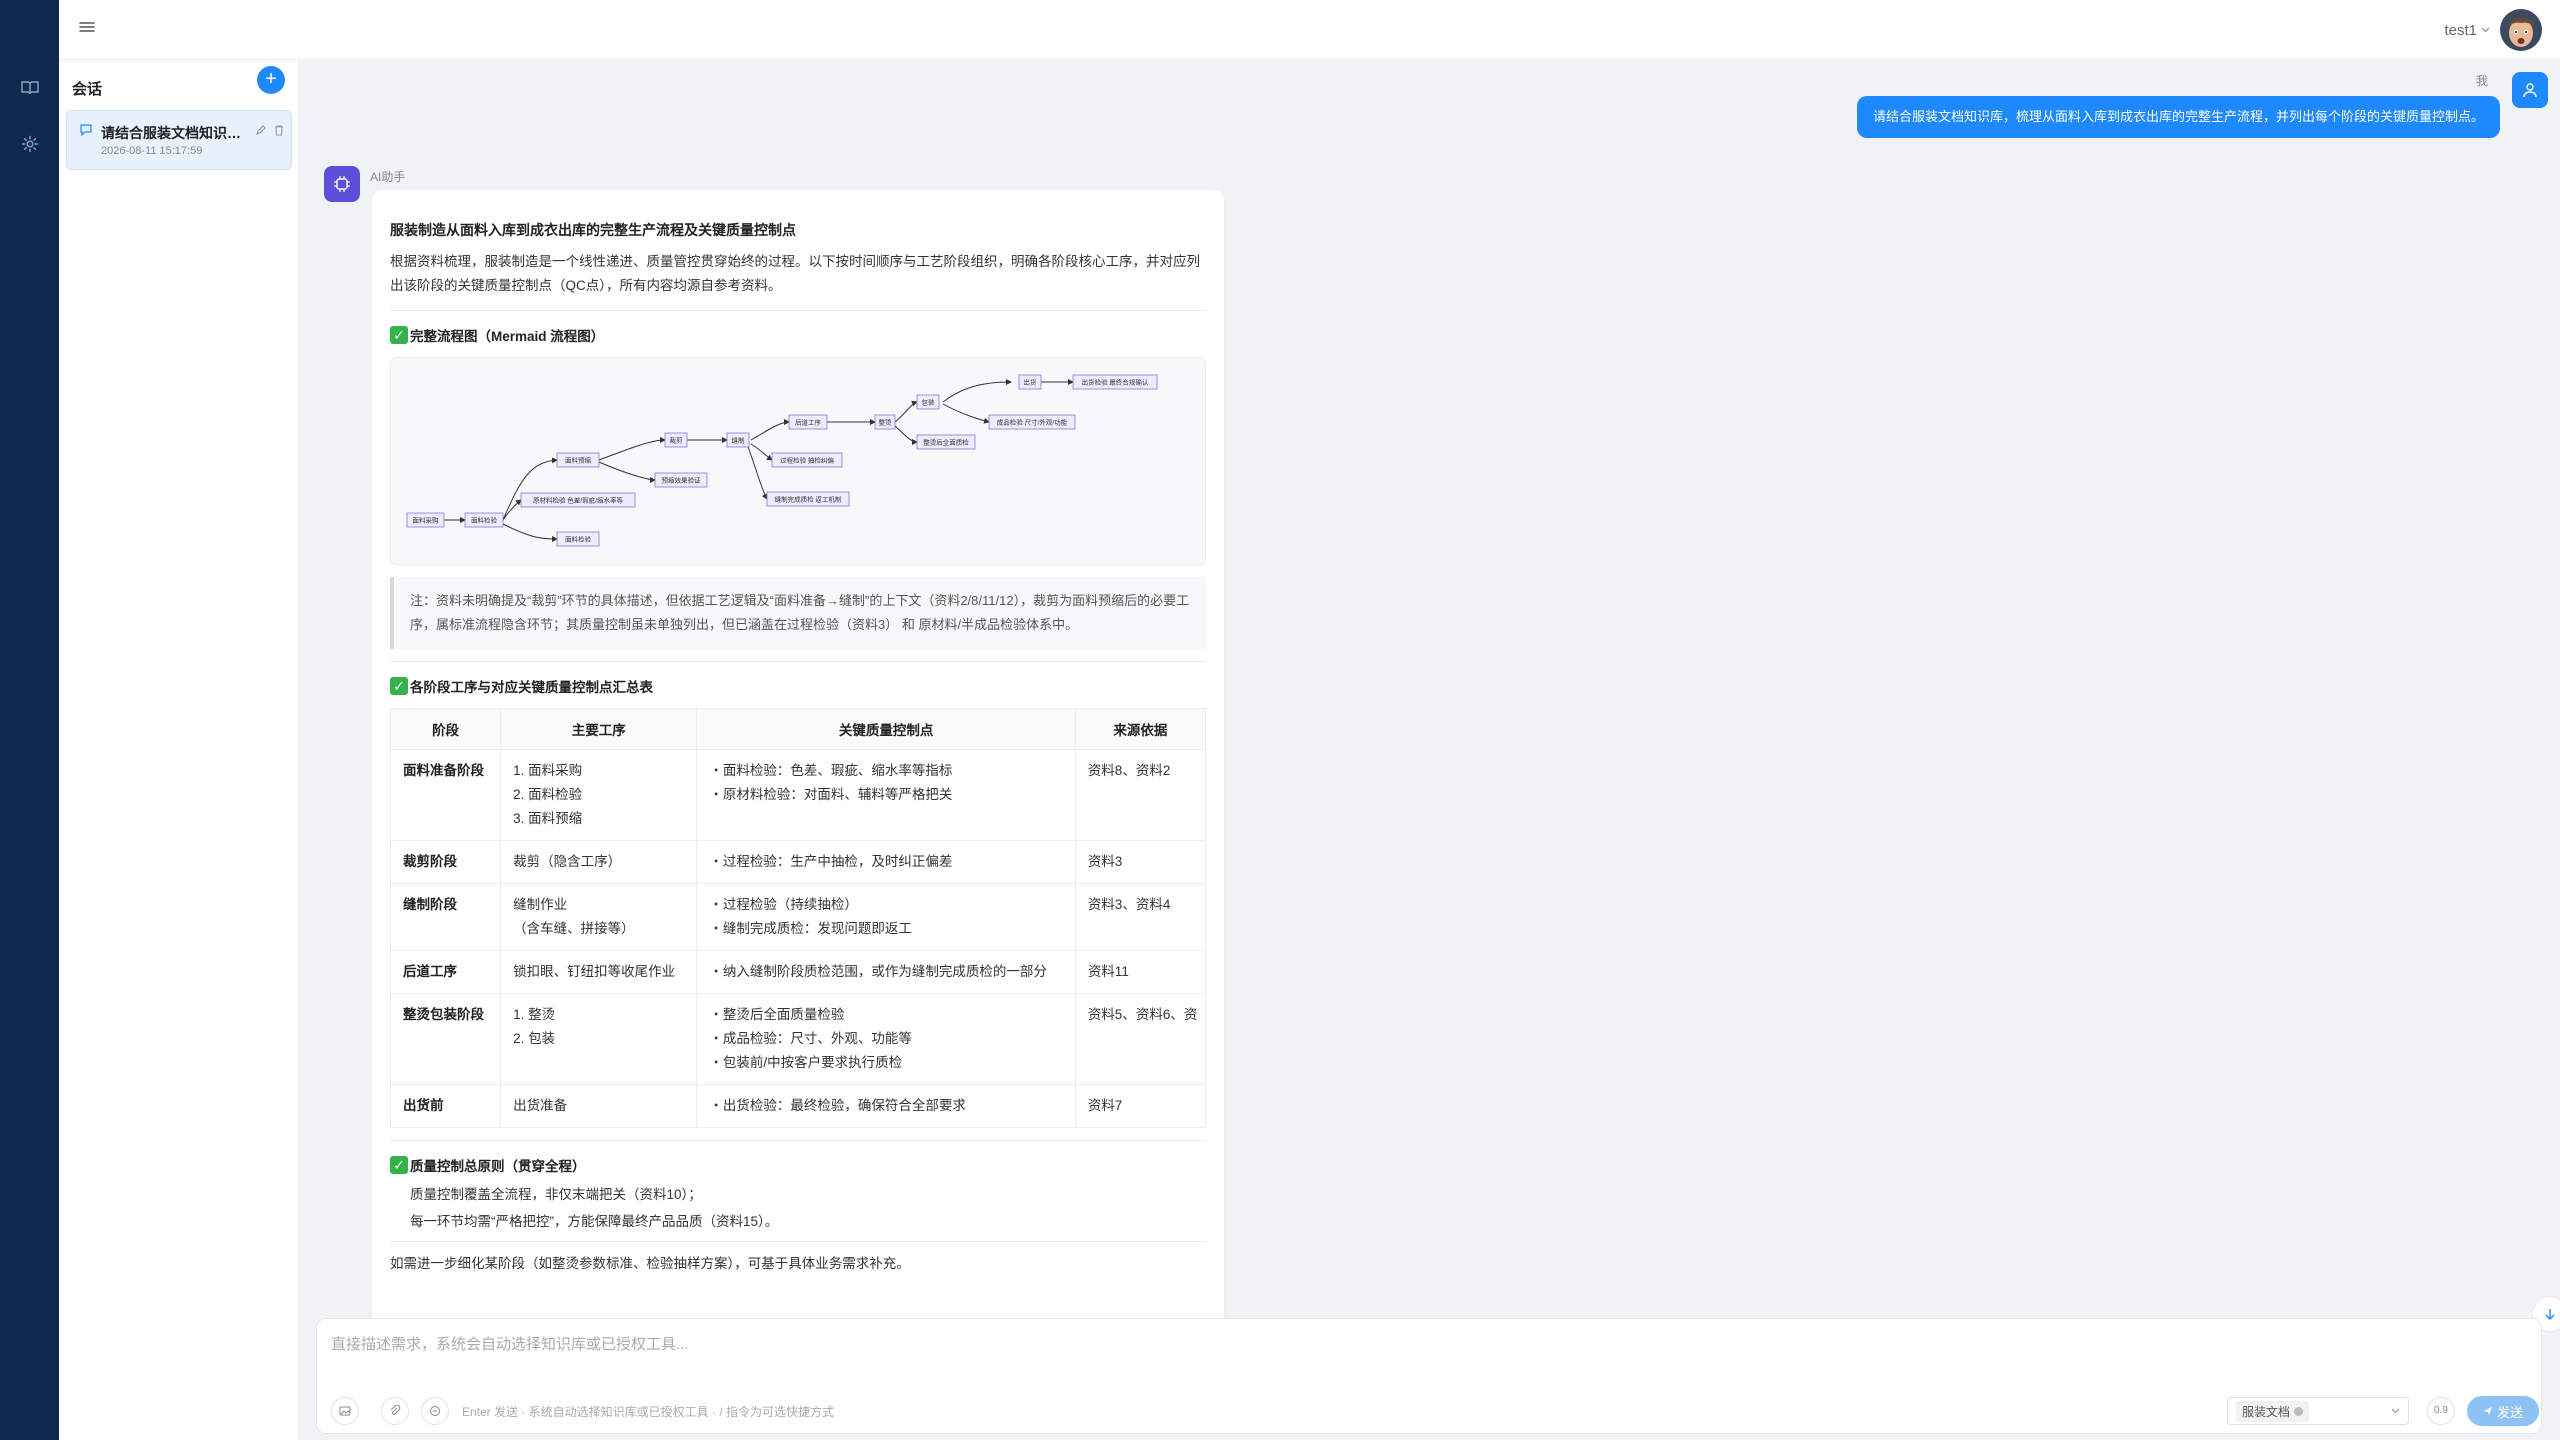  I want to click on send-label: 发送, so click(2509, 1412).